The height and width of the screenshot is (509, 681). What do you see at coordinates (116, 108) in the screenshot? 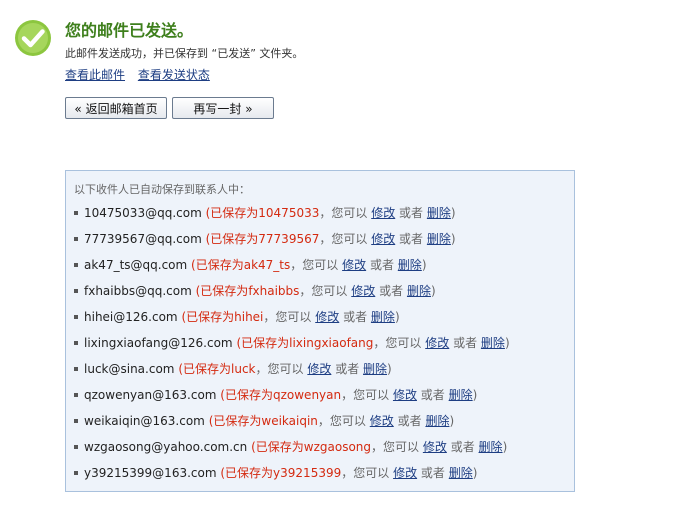
I see `back-to-inbox-button: « 返回邮箱首页` at bounding box center [116, 108].